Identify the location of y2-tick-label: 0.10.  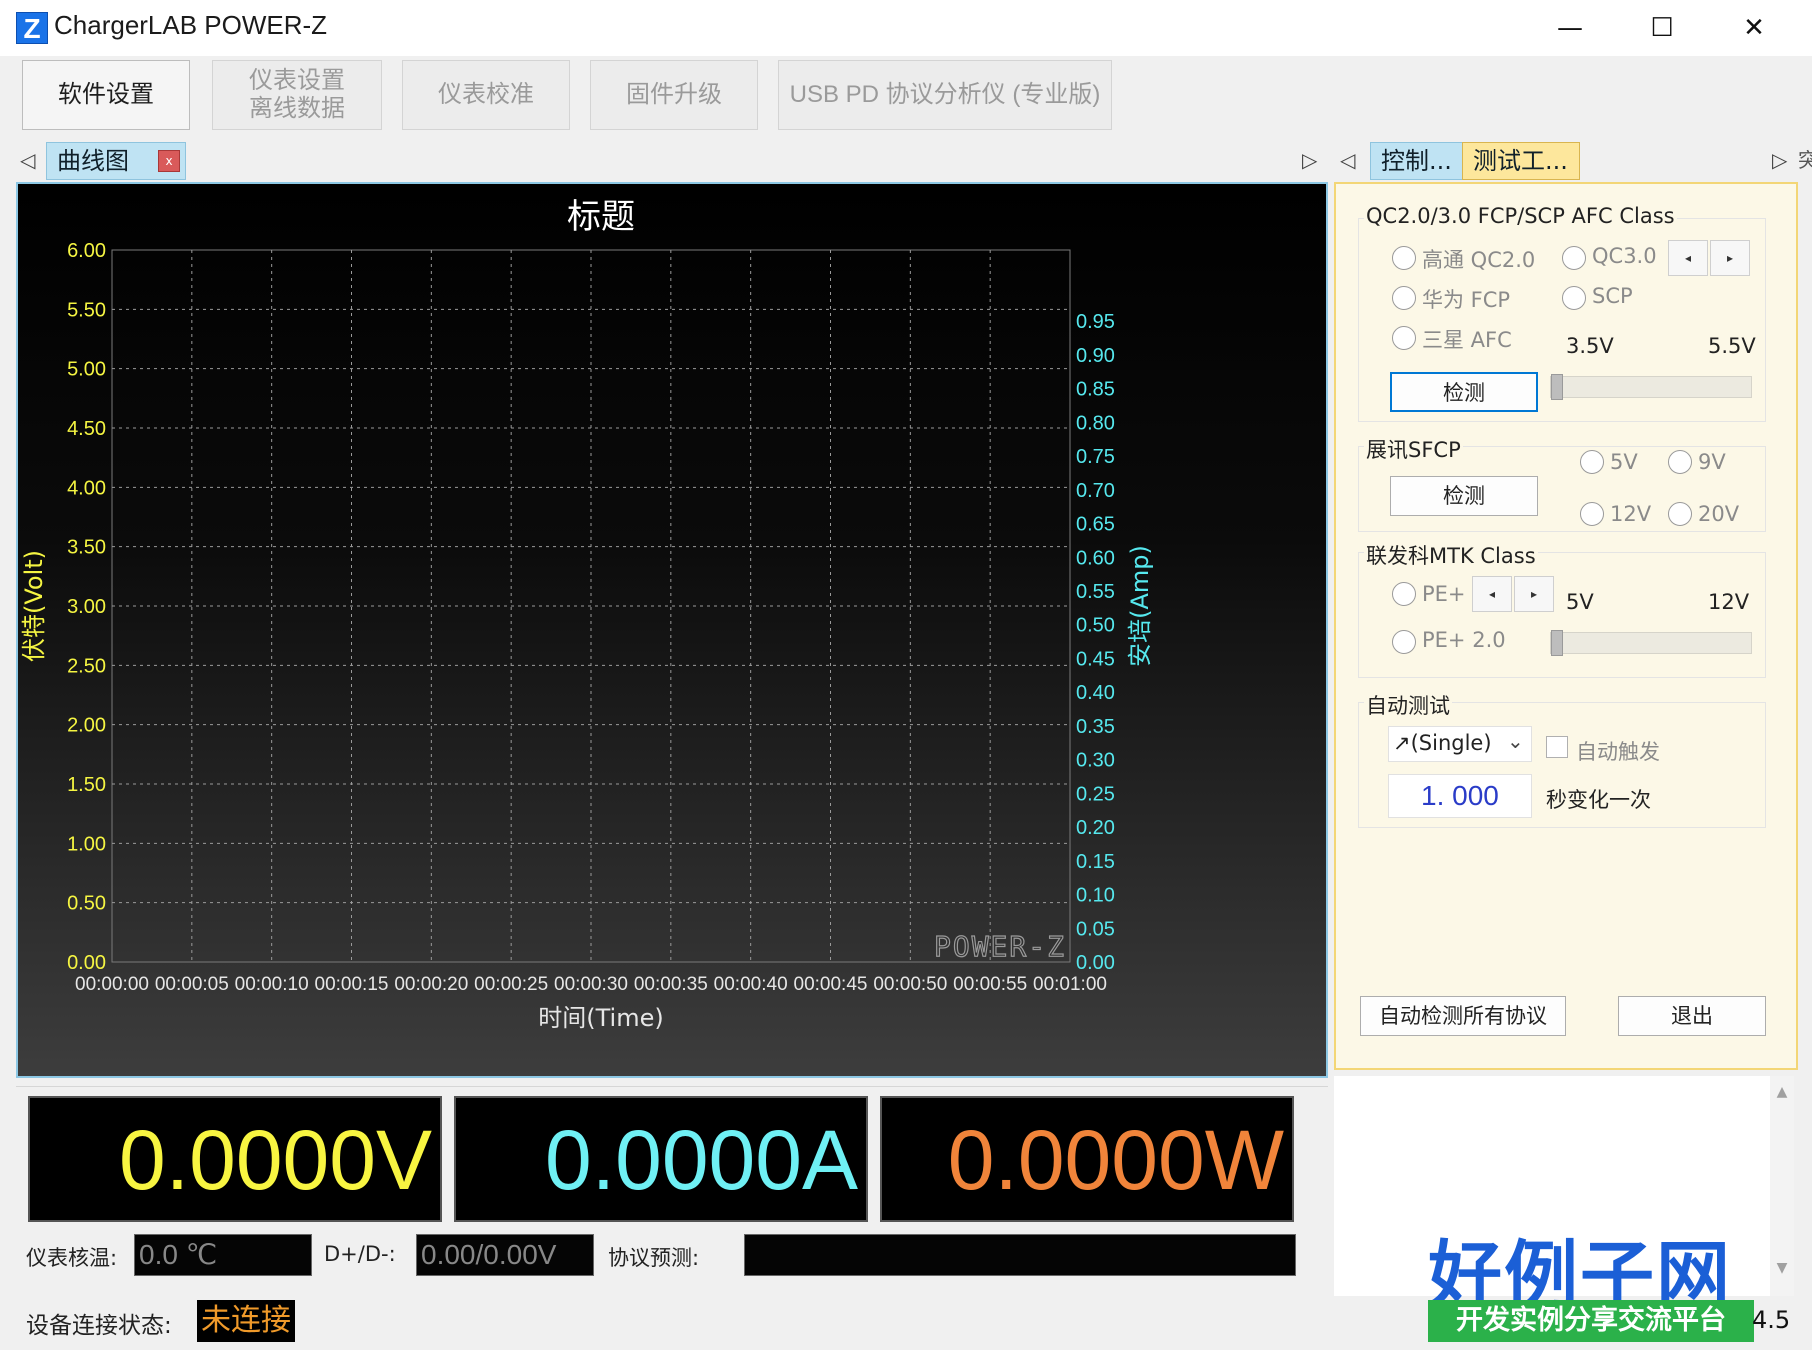
(1095, 896).